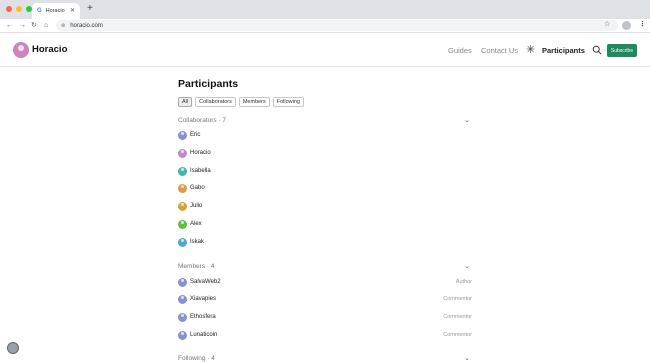 The height and width of the screenshot is (362, 650). What do you see at coordinates (90, 9) in the screenshot?
I see `new-tab-icon: +` at bounding box center [90, 9].